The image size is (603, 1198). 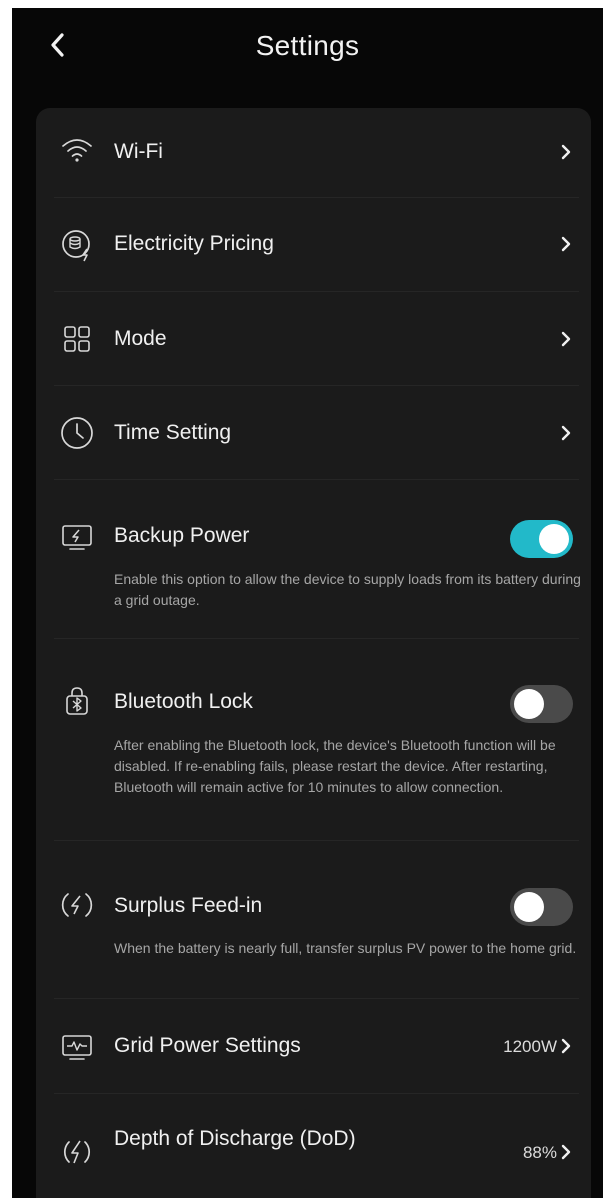 I want to click on setting-value: 1200W, so click(x=530, y=1046).